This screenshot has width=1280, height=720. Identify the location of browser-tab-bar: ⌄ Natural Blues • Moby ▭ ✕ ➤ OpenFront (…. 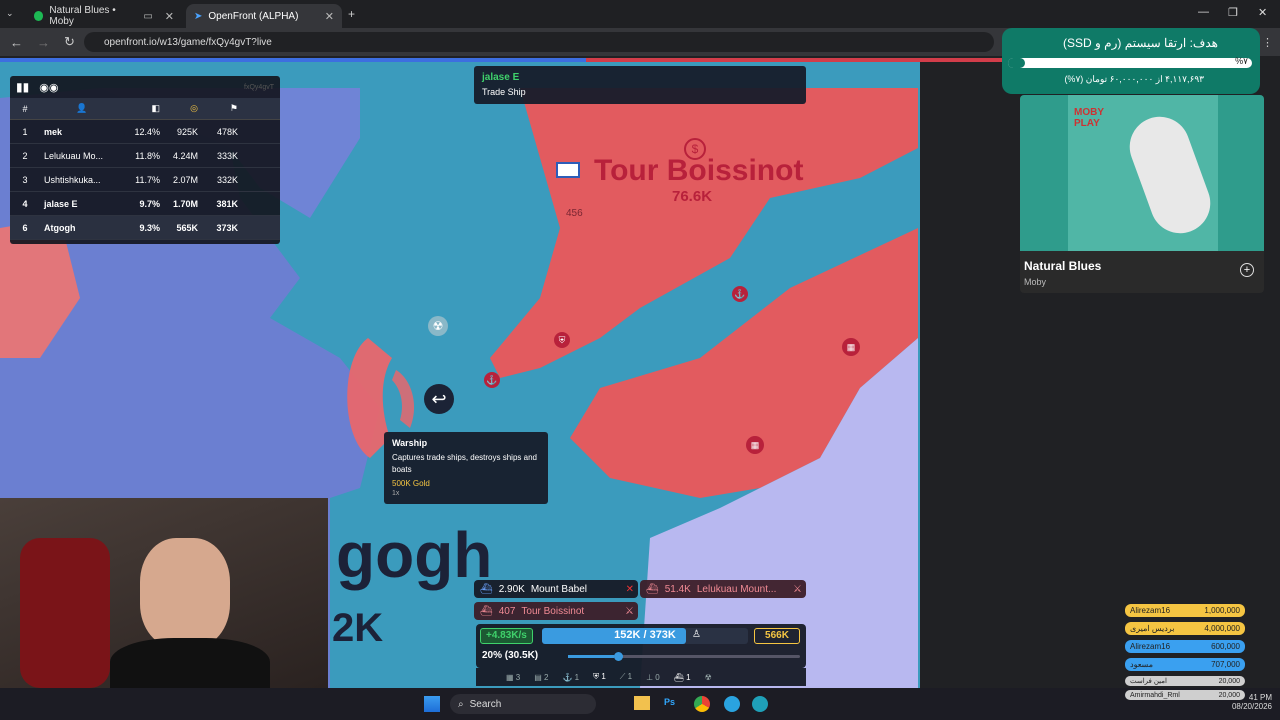
(640, 14).